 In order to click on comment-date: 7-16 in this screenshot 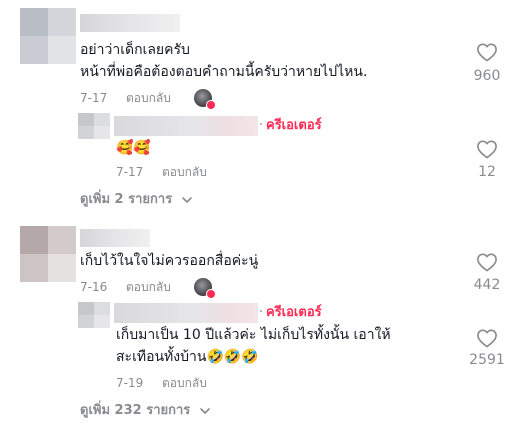, I will do `click(94, 287)`.